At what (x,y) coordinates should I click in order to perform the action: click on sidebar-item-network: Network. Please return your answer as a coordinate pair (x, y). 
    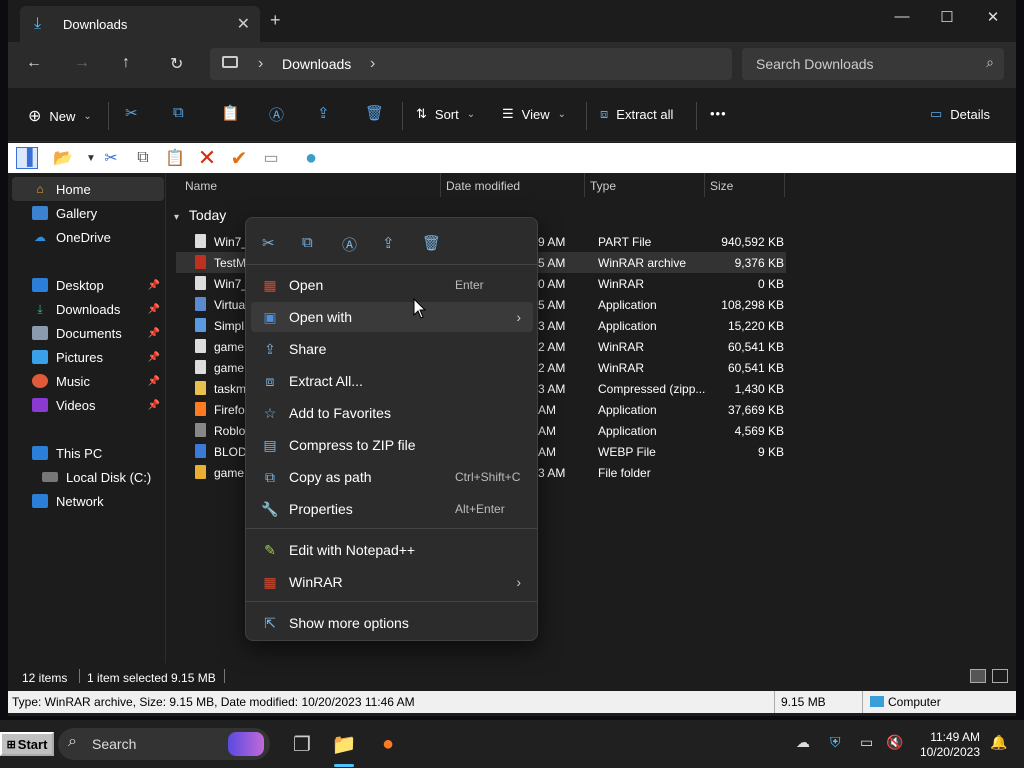
    Looking at the image, I should click on (88, 501).